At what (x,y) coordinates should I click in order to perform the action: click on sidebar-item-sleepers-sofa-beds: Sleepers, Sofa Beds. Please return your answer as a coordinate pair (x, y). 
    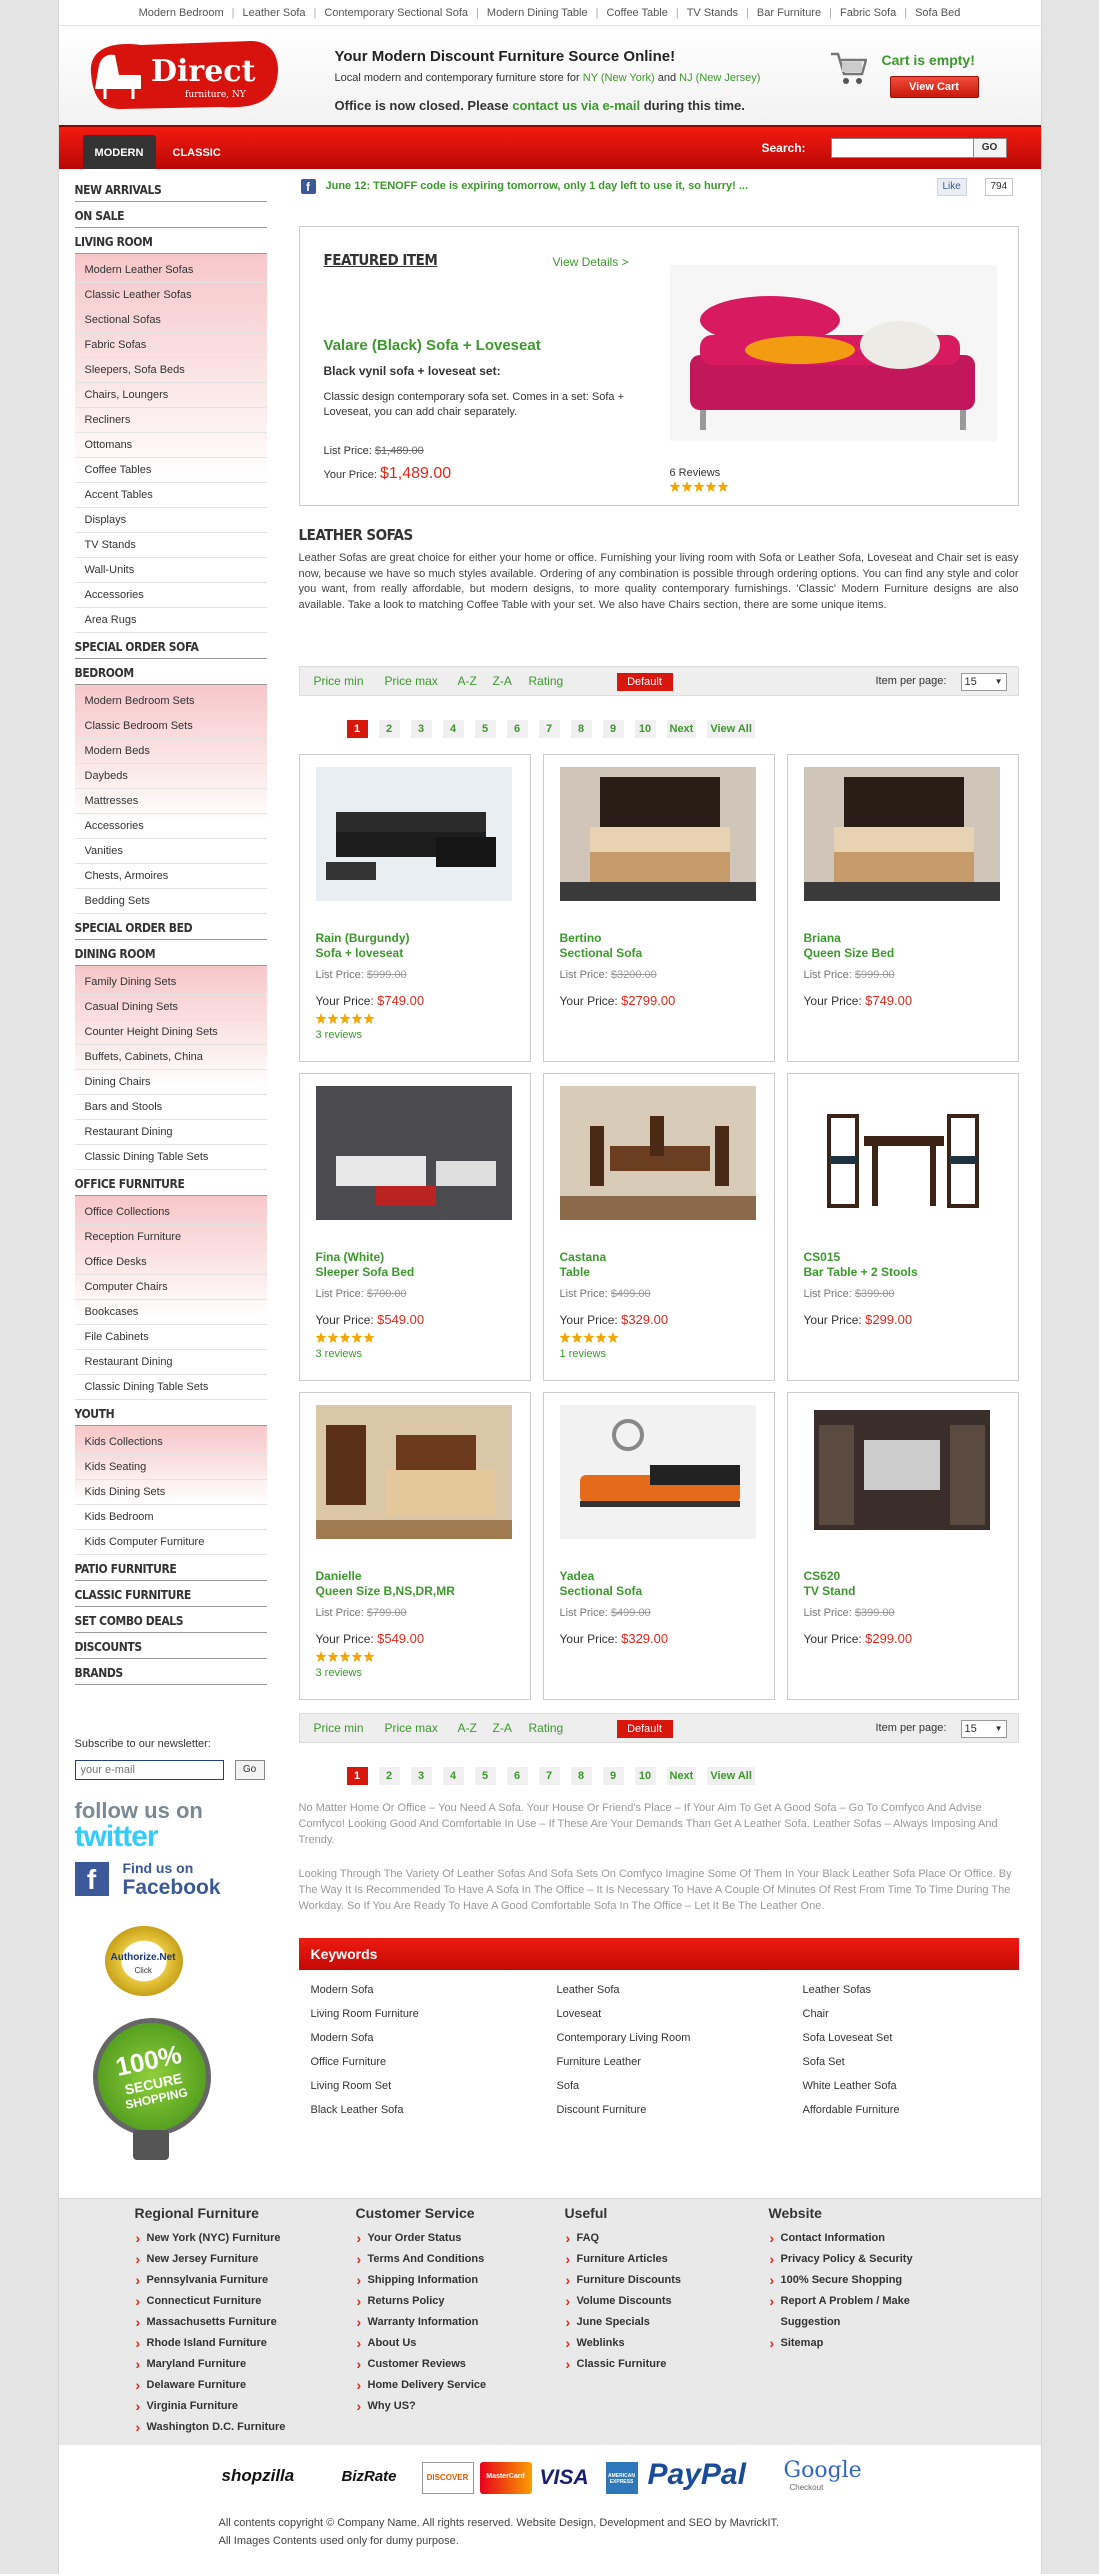
    Looking at the image, I should click on (170, 370).